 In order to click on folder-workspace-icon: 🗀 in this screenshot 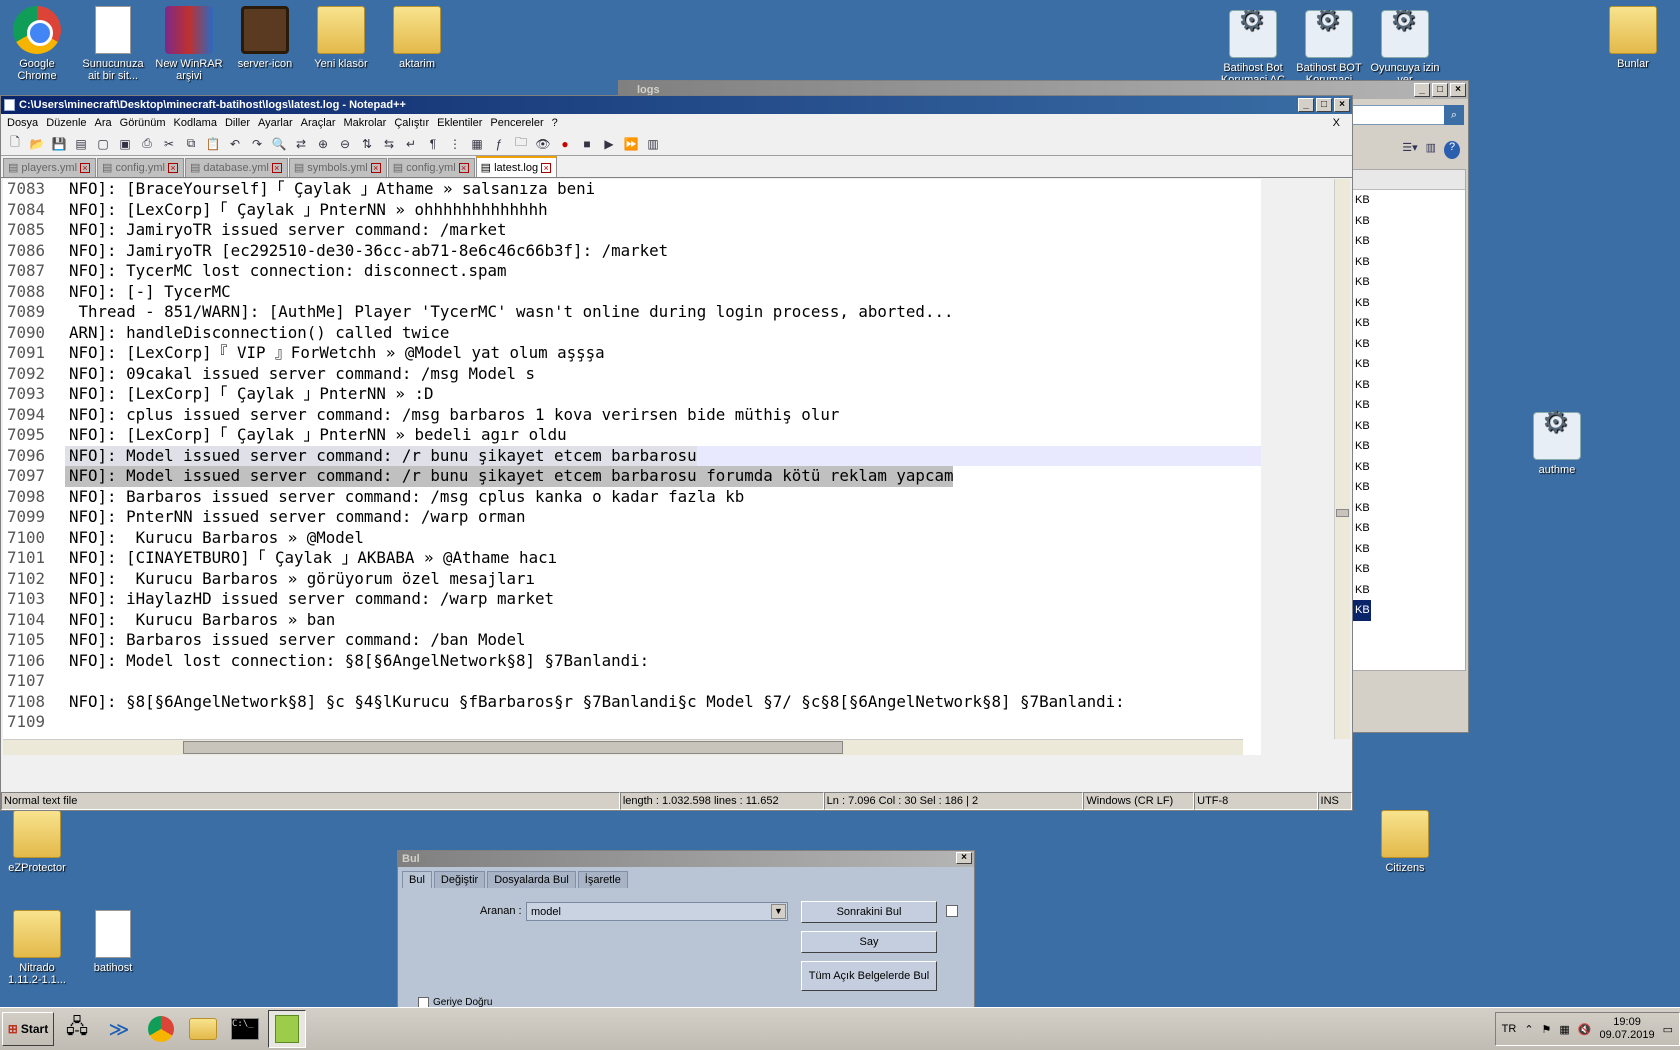, I will do `click(521, 144)`.